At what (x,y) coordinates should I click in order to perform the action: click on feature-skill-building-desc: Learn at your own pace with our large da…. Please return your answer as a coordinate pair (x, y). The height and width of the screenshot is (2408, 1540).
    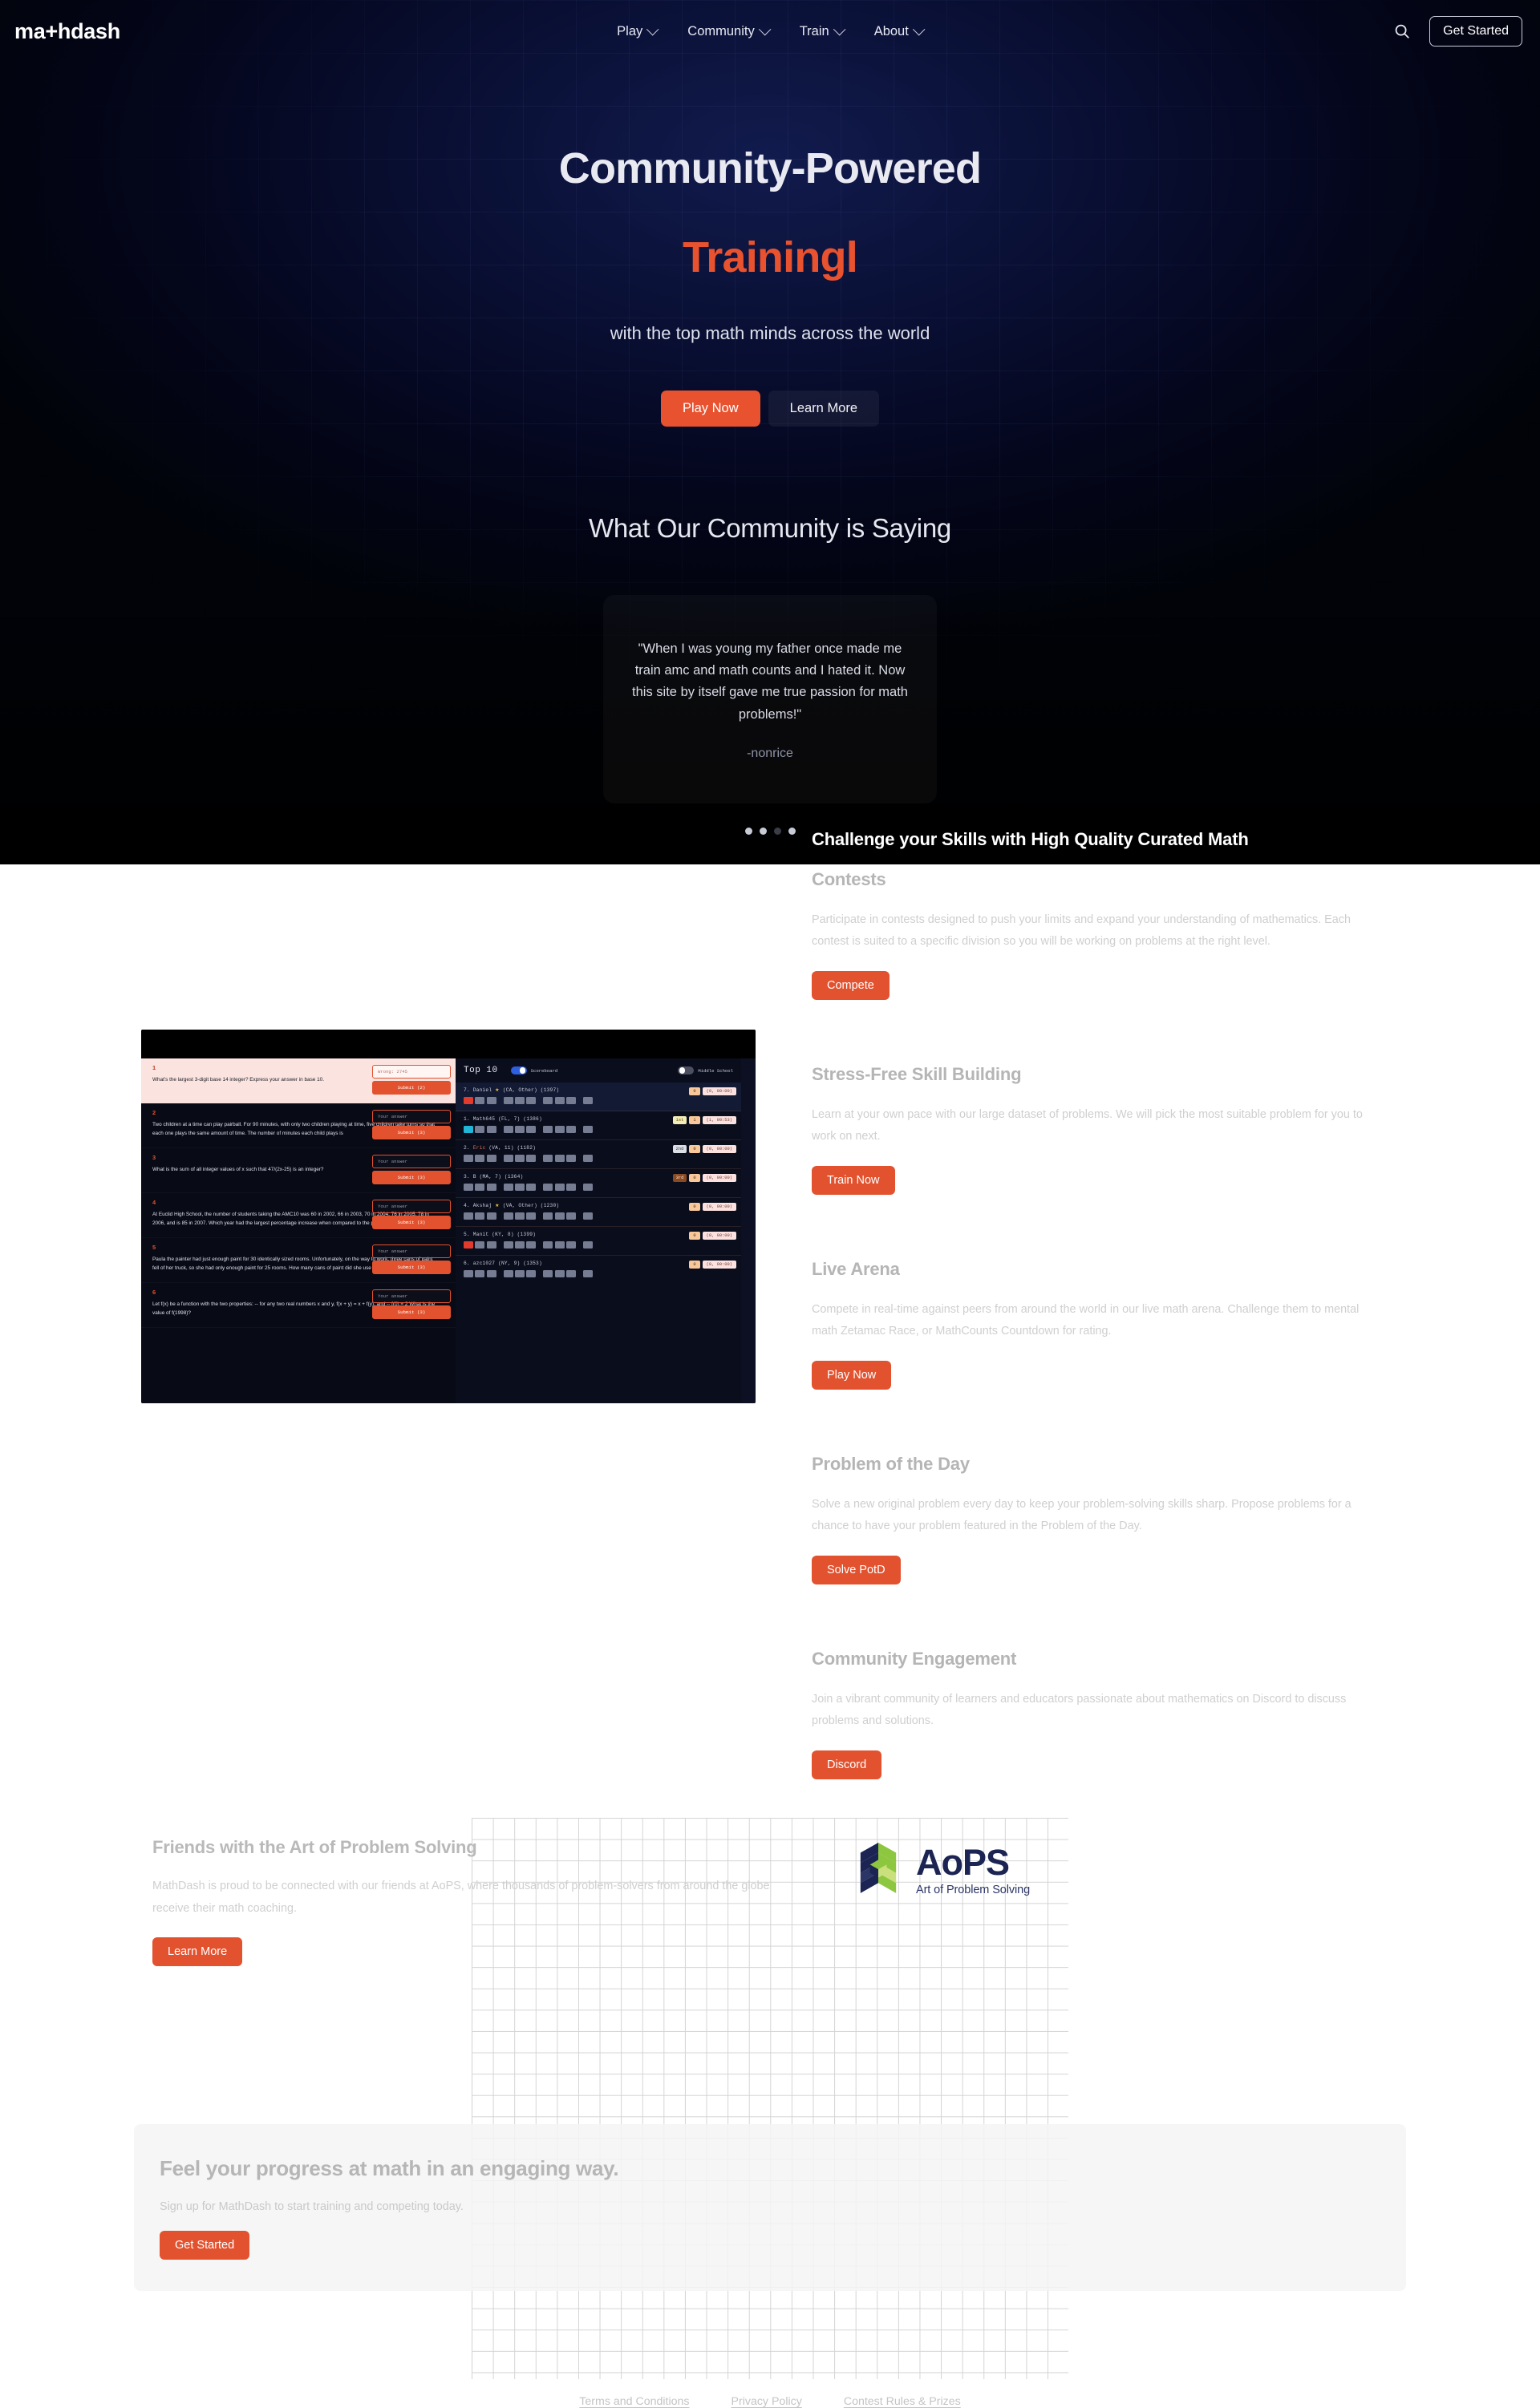
    Looking at the image, I should click on (1087, 1125).